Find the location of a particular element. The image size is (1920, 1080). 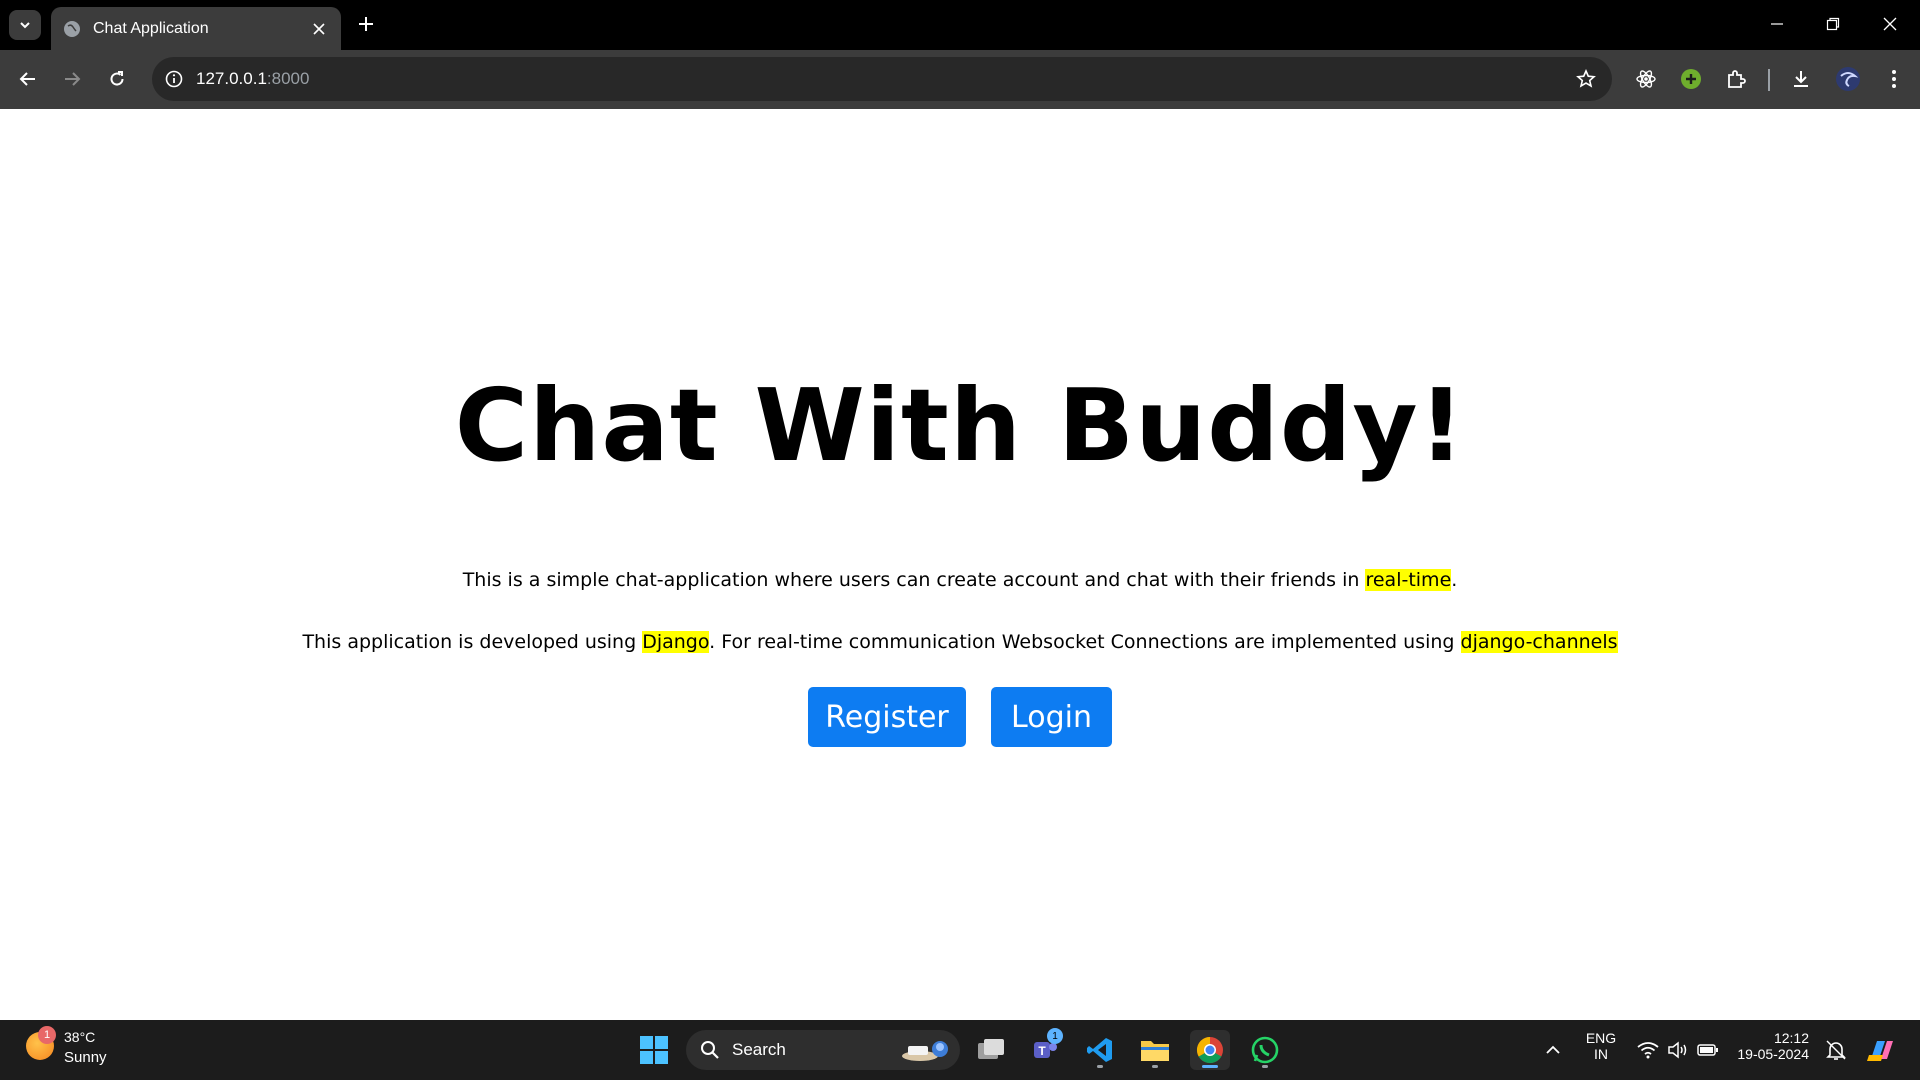

restore-button is located at coordinates (1833, 24).